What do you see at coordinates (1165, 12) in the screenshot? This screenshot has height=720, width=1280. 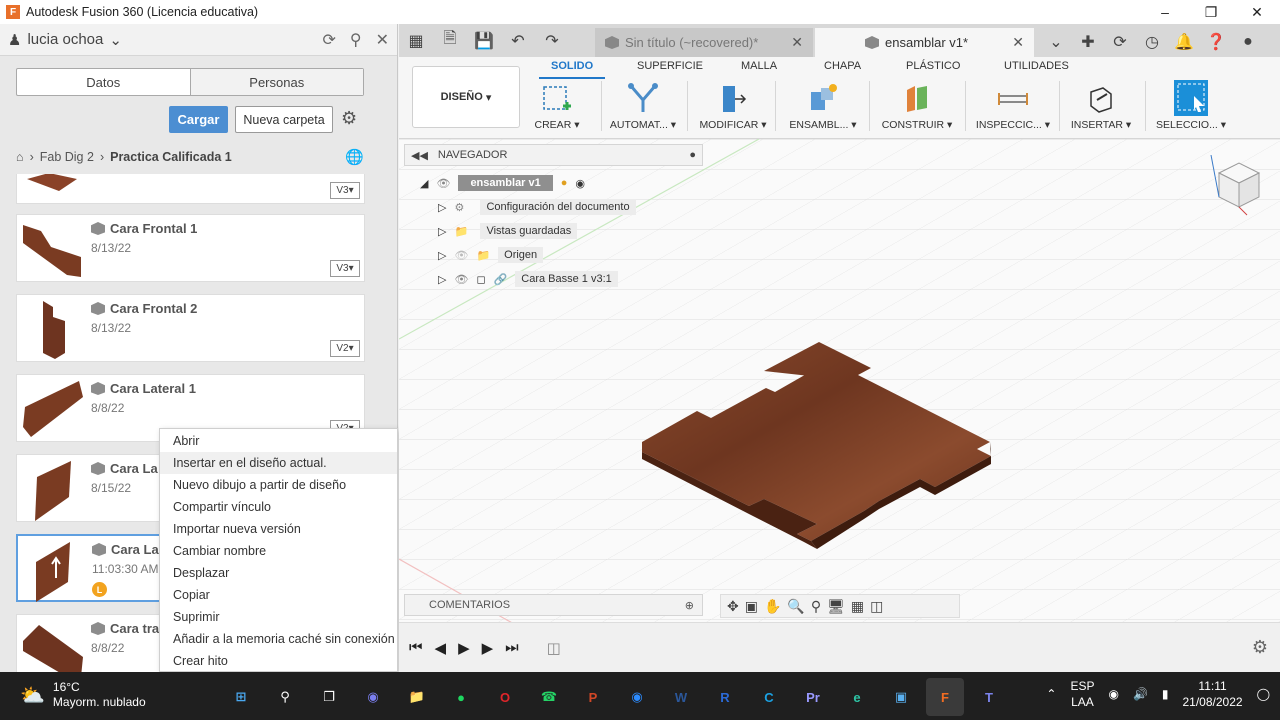 I see `minimize-button: –` at bounding box center [1165, 12].